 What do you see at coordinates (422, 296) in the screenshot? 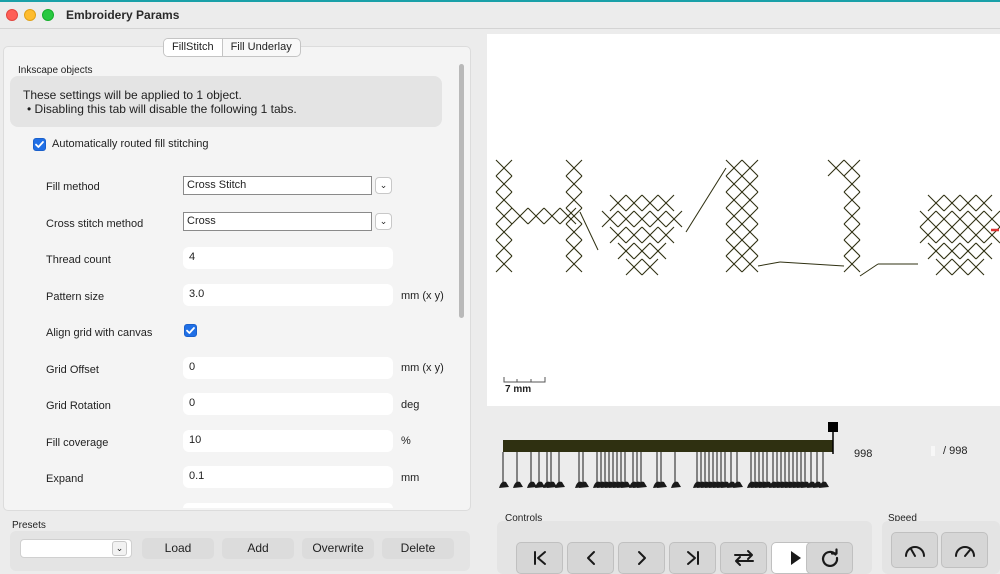
I see `pattern-size-unit: mm (x y)` at bounding box center [422, 296].